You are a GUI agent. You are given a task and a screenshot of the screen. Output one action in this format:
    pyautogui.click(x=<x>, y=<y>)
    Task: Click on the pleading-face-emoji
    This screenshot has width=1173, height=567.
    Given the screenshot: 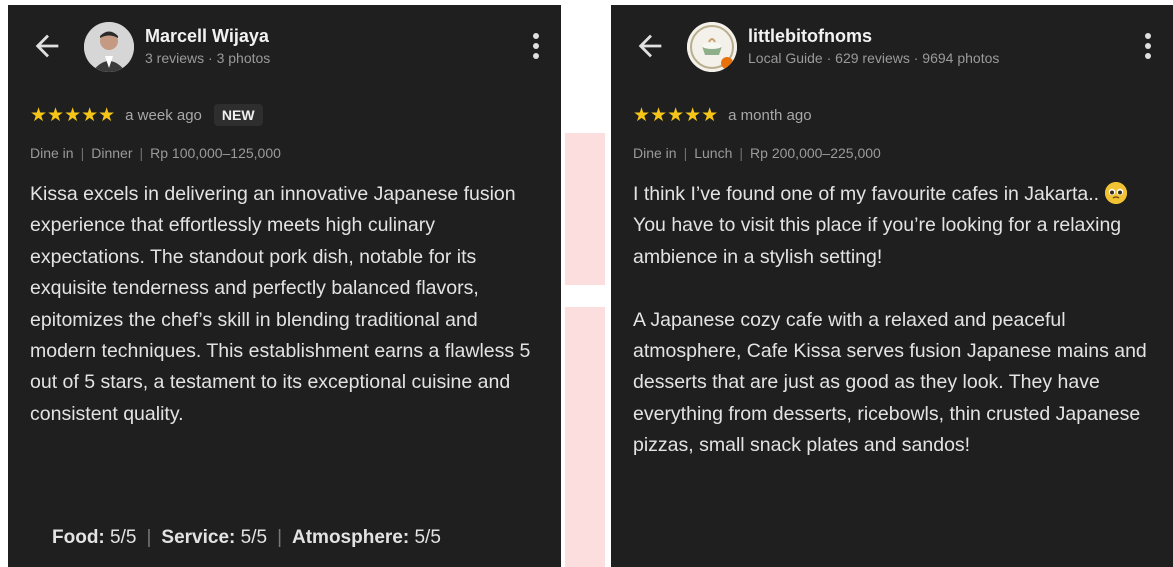 What is the action you would take?
    pyautogui.click(x=1115, y=193)
    